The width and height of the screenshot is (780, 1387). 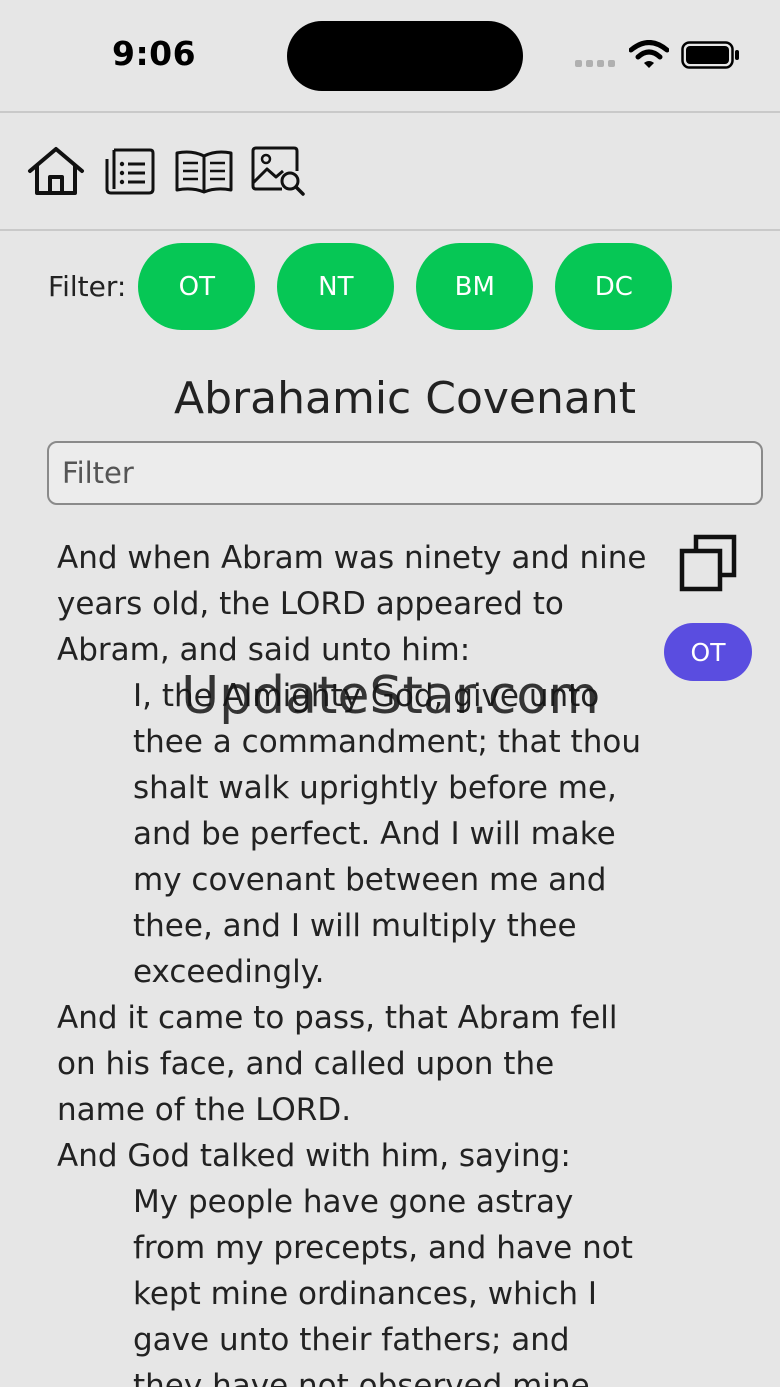 I want to click on image-search-button, so click(x=278, y=171).